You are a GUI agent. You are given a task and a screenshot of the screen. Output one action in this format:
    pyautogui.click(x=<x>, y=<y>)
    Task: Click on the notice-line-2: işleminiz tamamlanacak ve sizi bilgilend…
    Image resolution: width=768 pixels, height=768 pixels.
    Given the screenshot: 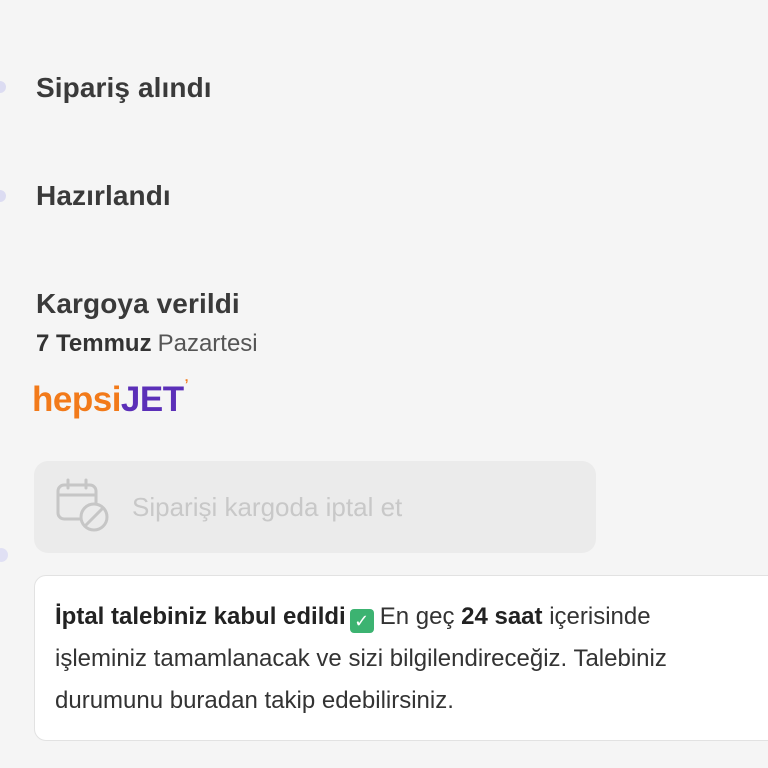 What is the action you would take?
    pyautogui.click(x=361, y=658)
    